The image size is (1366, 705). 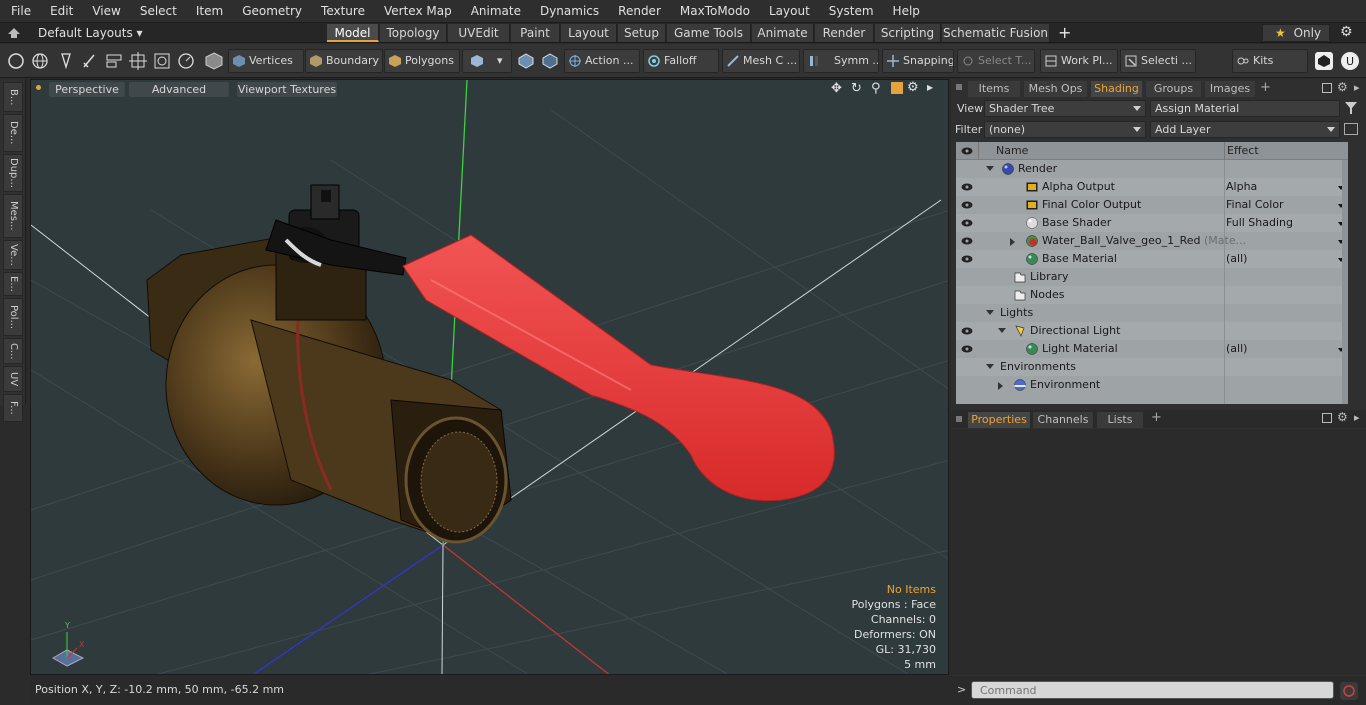 What do you see at coordinates (179, 89) in the screenshot?
I see `advanced-tab: Advanced` at bounding box center [179, 89].